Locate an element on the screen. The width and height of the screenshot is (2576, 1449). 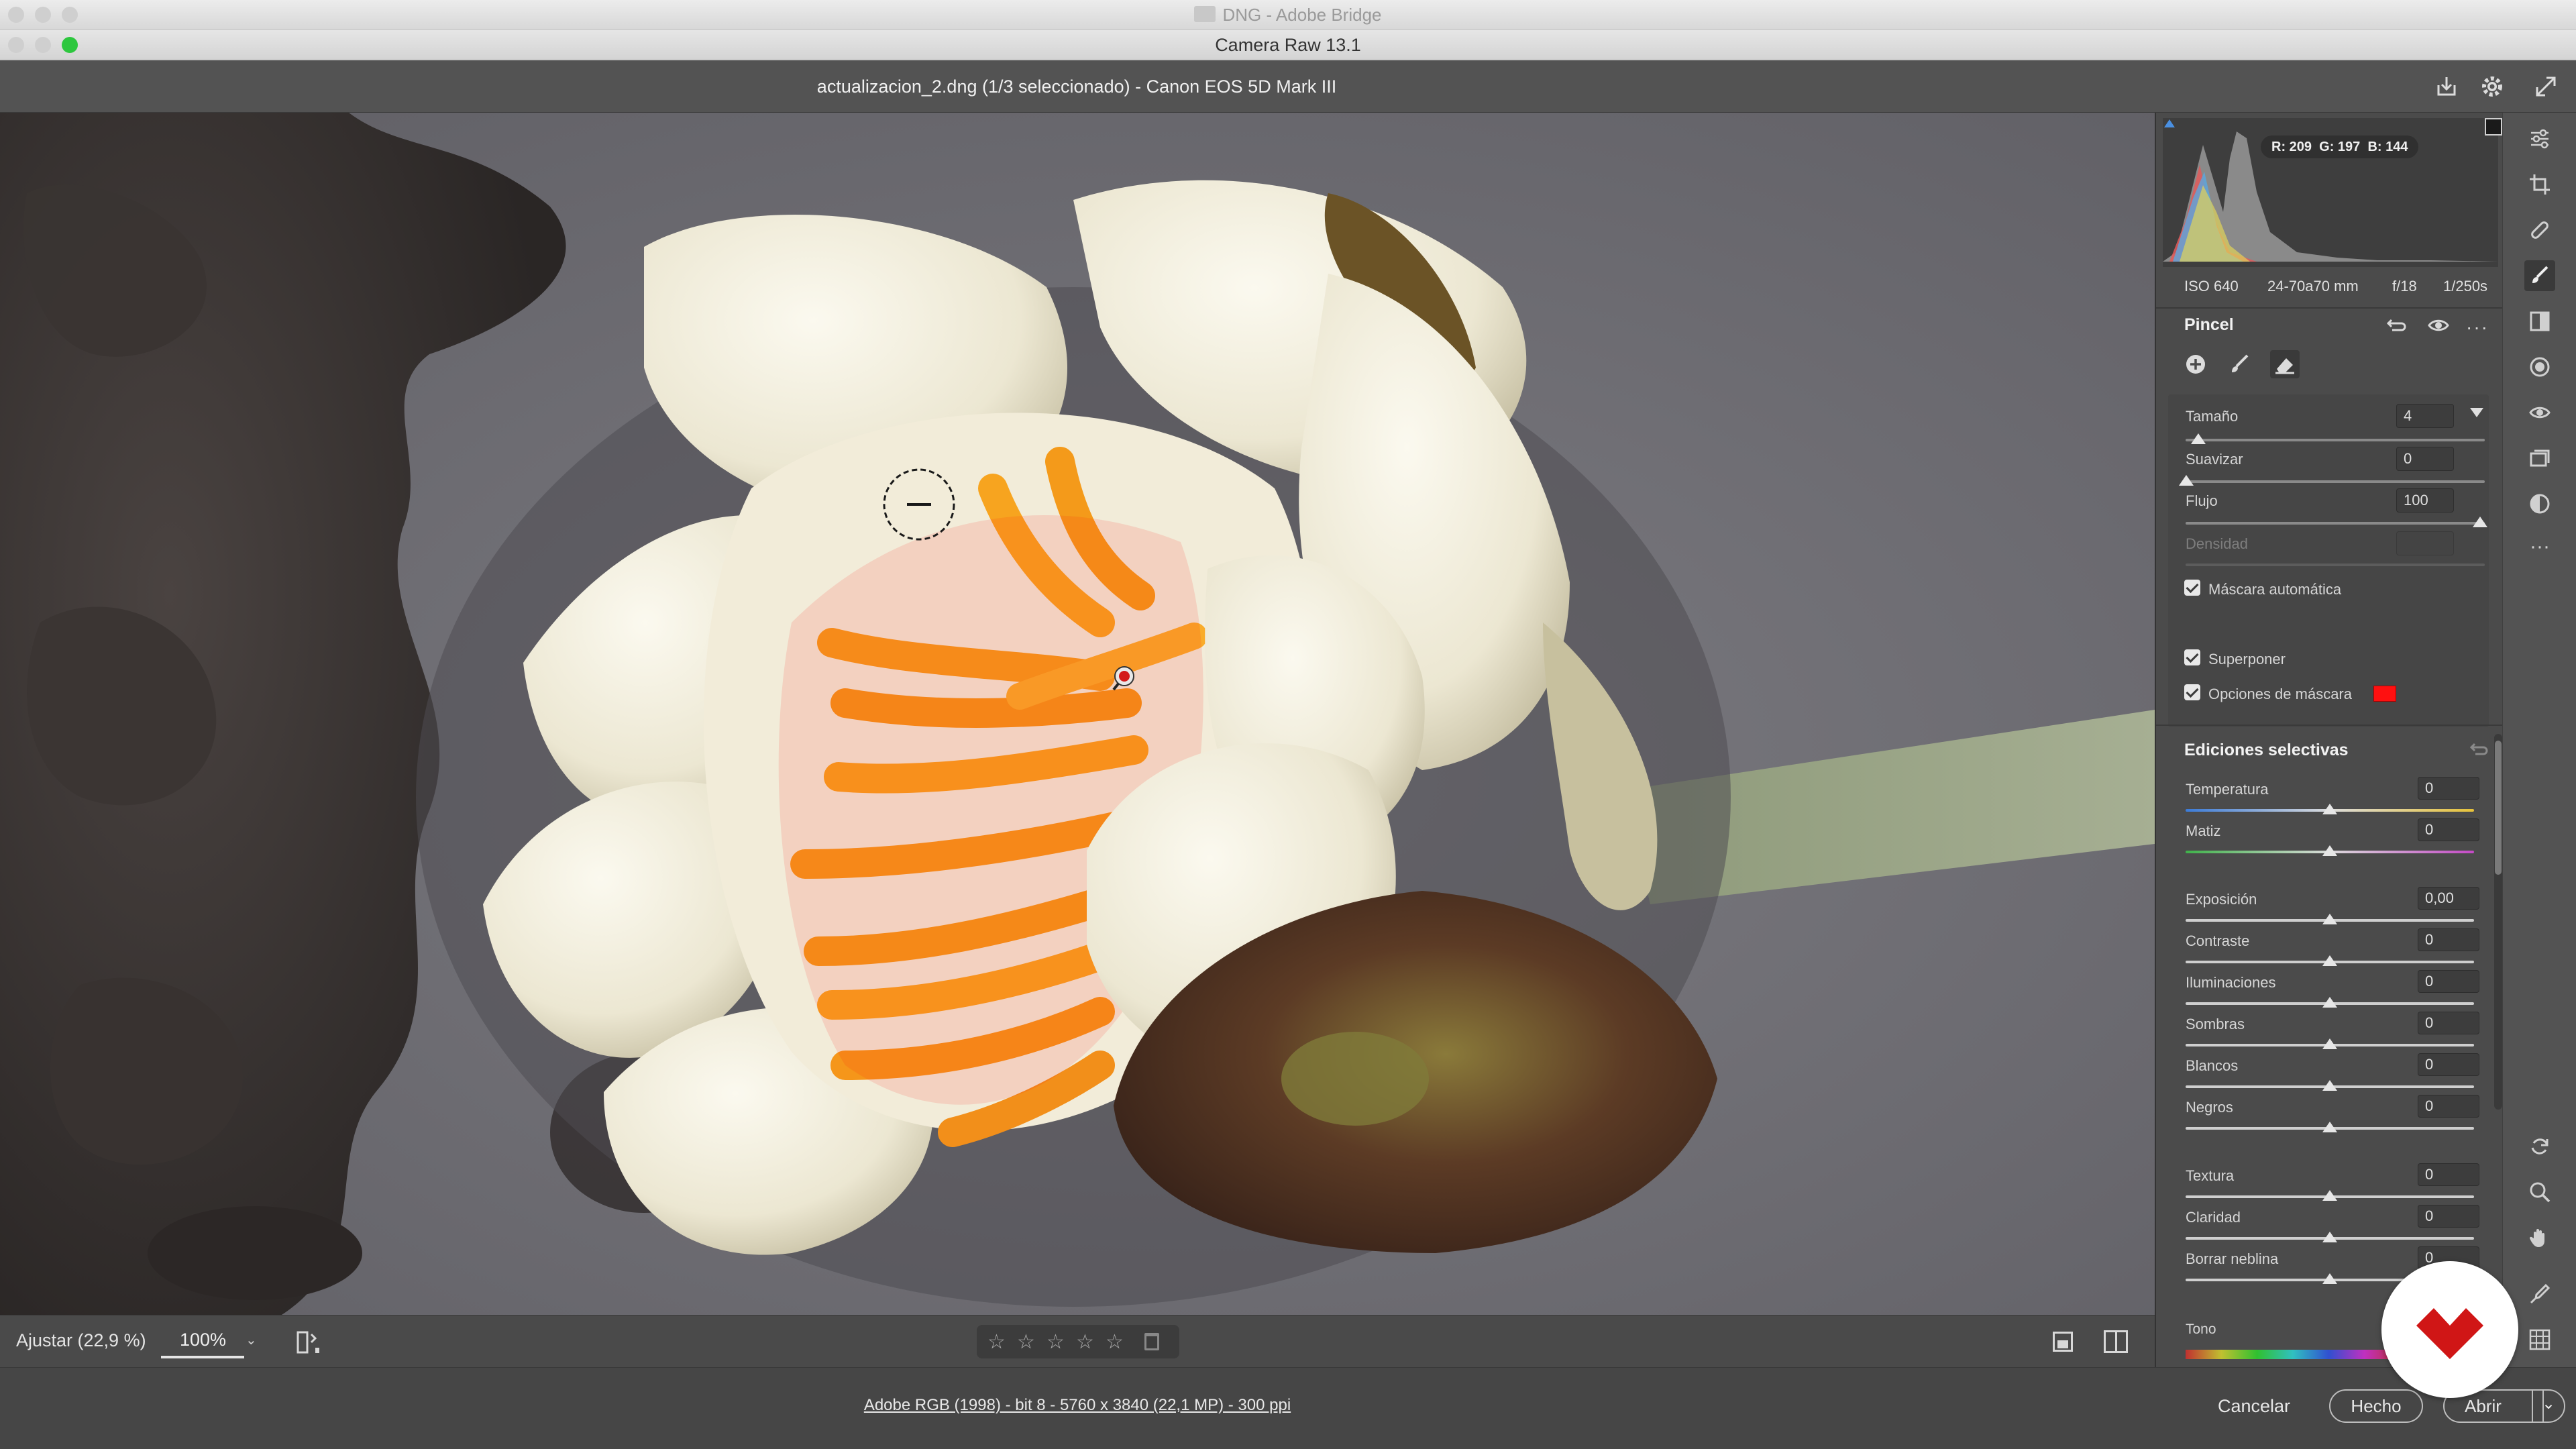
feather-input: 0 is located at coordinates (2425, 459).